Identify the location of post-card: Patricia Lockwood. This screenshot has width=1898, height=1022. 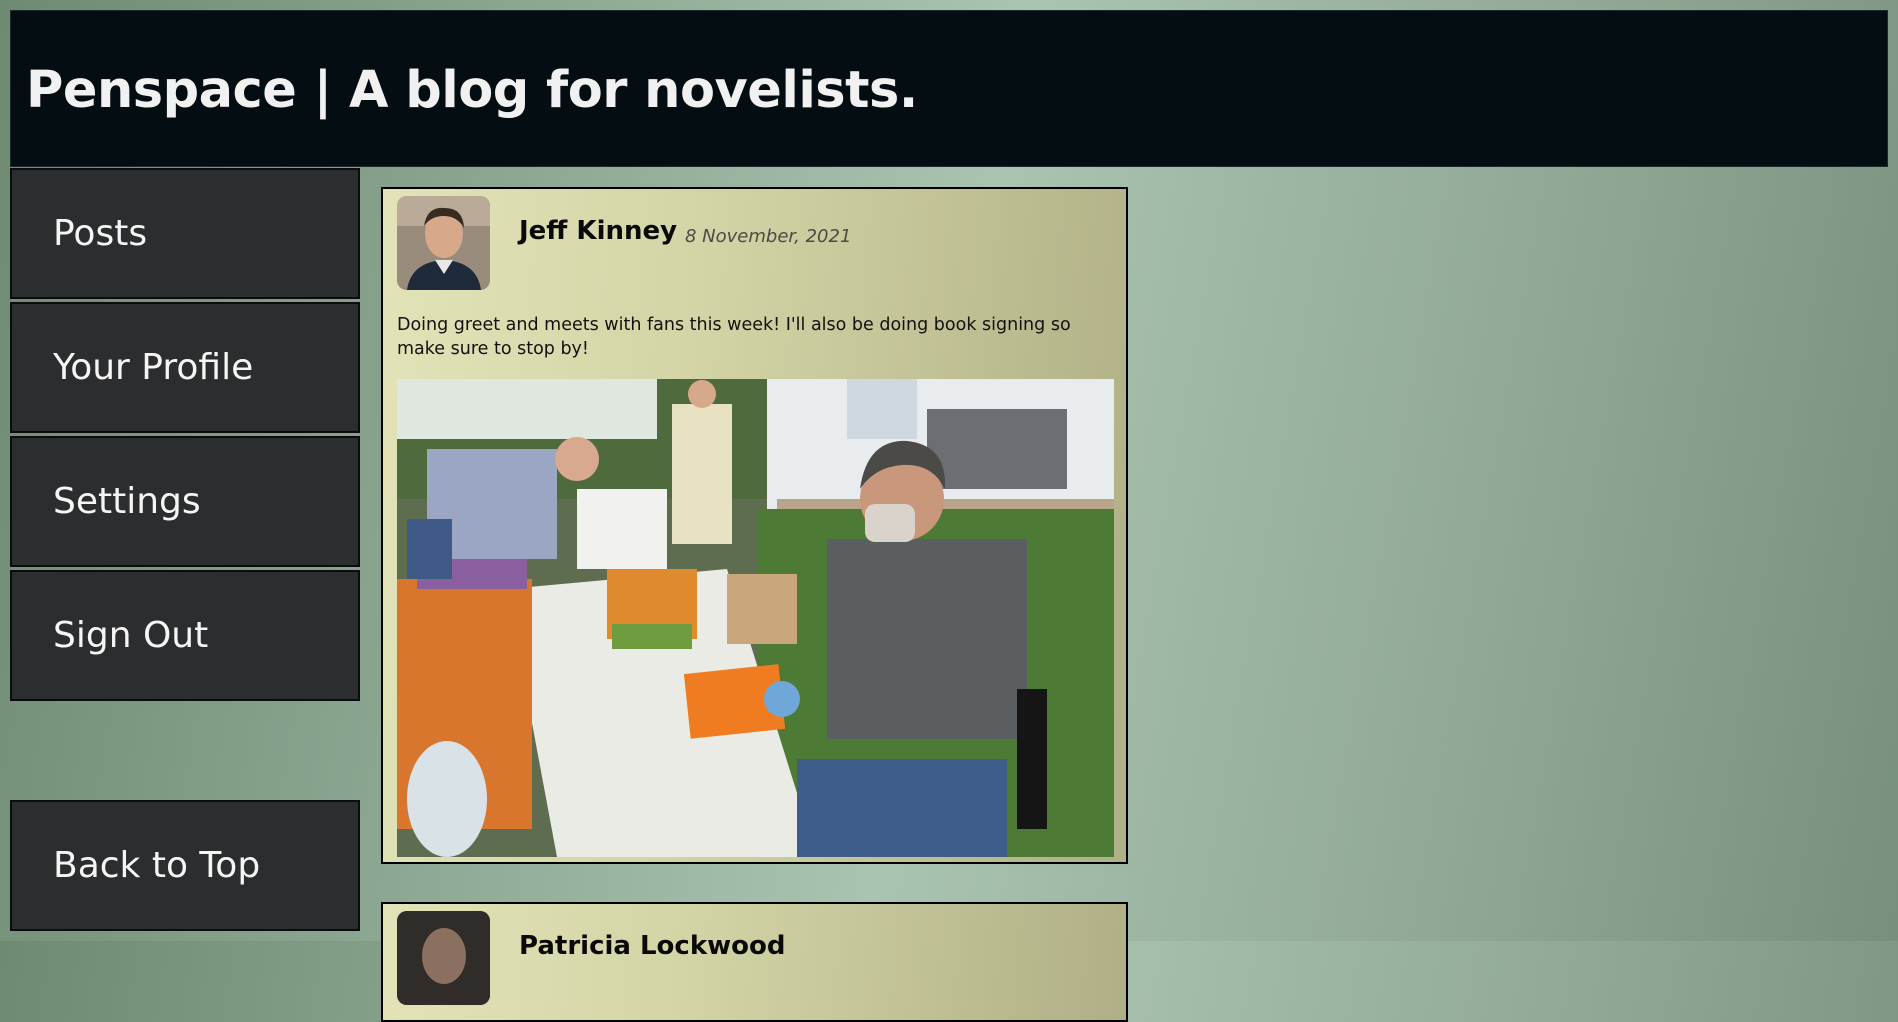
(754, 962).